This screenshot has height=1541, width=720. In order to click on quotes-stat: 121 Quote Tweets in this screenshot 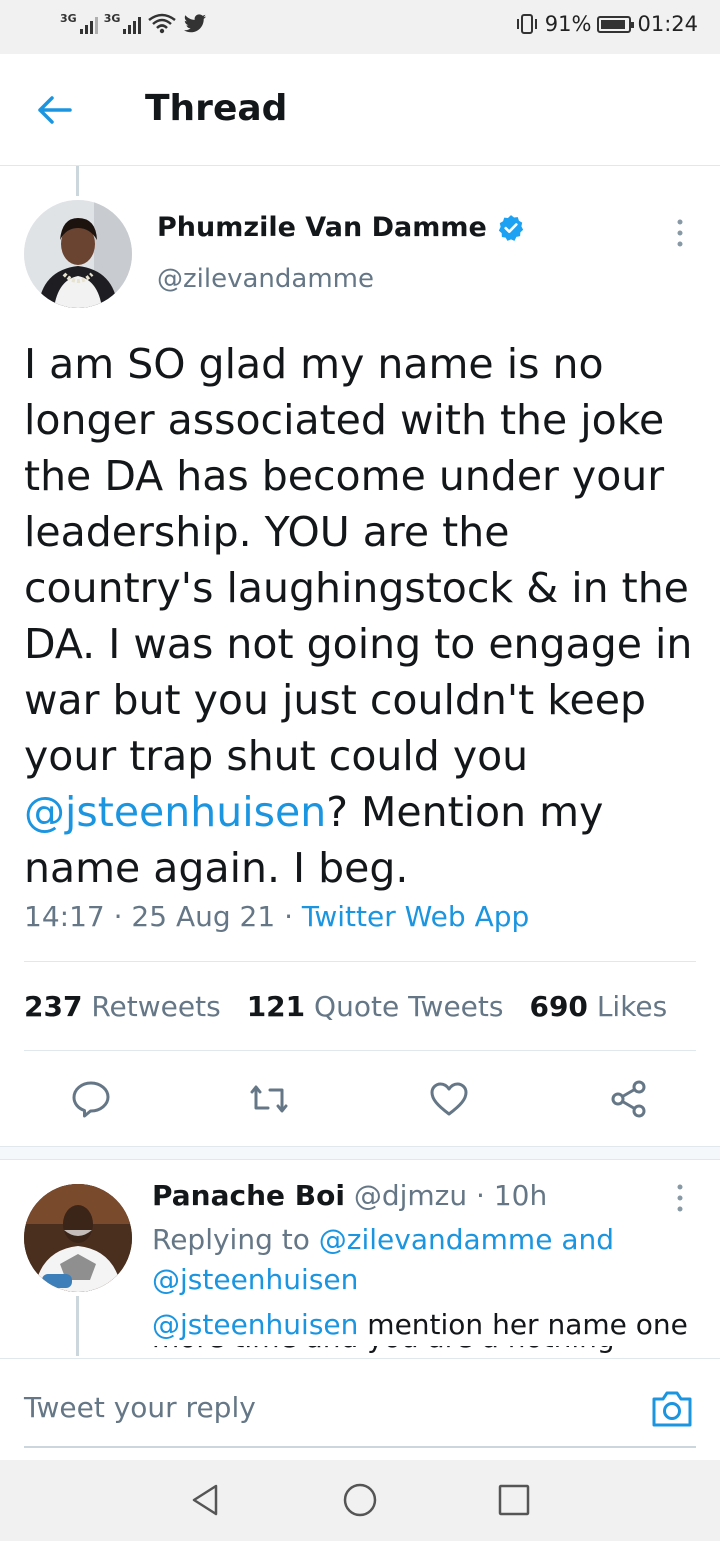, I will do `click(375, 1006)`.